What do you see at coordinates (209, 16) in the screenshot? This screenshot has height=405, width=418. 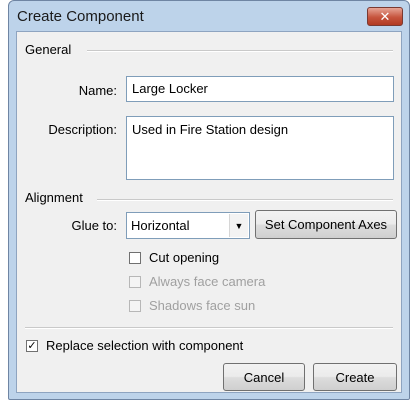 I see `title-bar: Create Component ✕` at bounding box center [209, 16].